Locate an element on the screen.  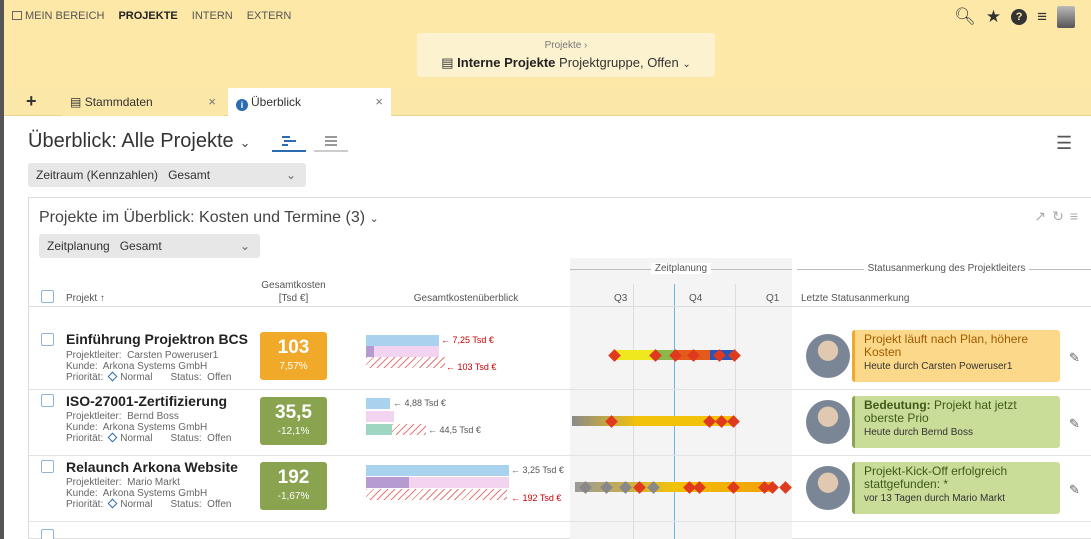
tab-bar: + ▤ Stammdaten × i Überblick × is located at coordinates (547, 102).